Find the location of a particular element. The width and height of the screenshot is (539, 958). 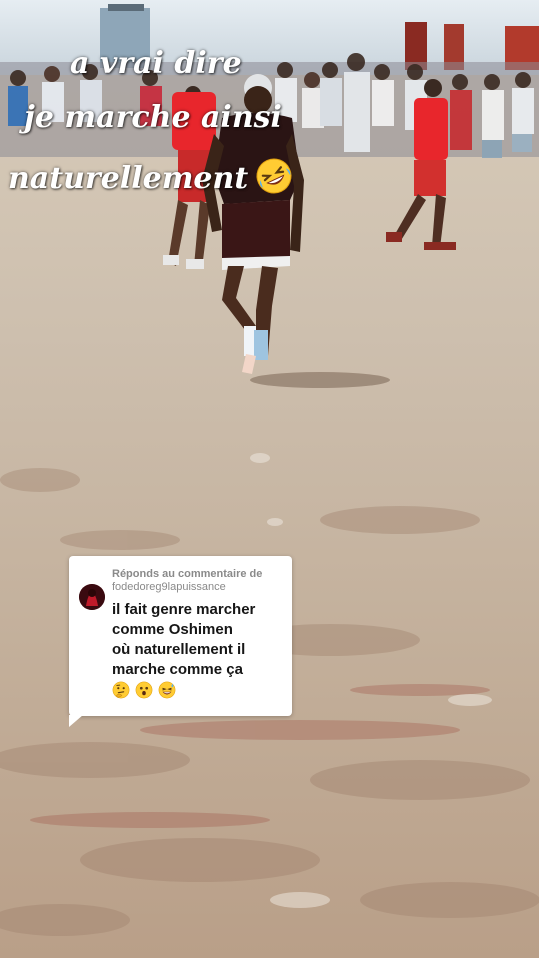

reply-card-tail is located at coordinates (76, 721).